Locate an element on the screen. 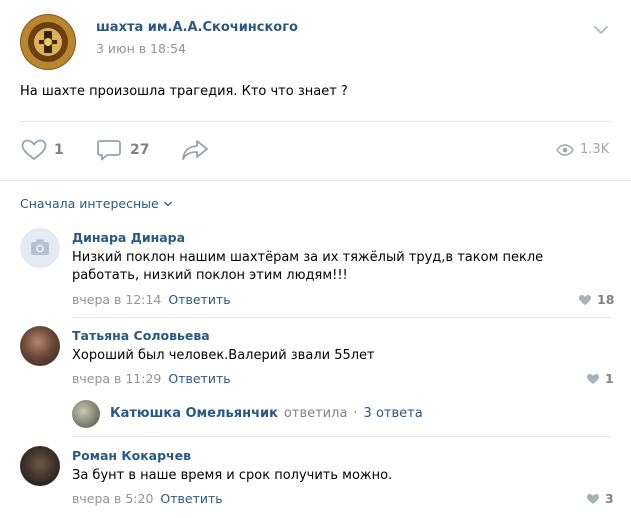 The height and width of the screenshot is (518, 631). reply-author: Катюшка Омельянчик is located at coordinates (194, 413).